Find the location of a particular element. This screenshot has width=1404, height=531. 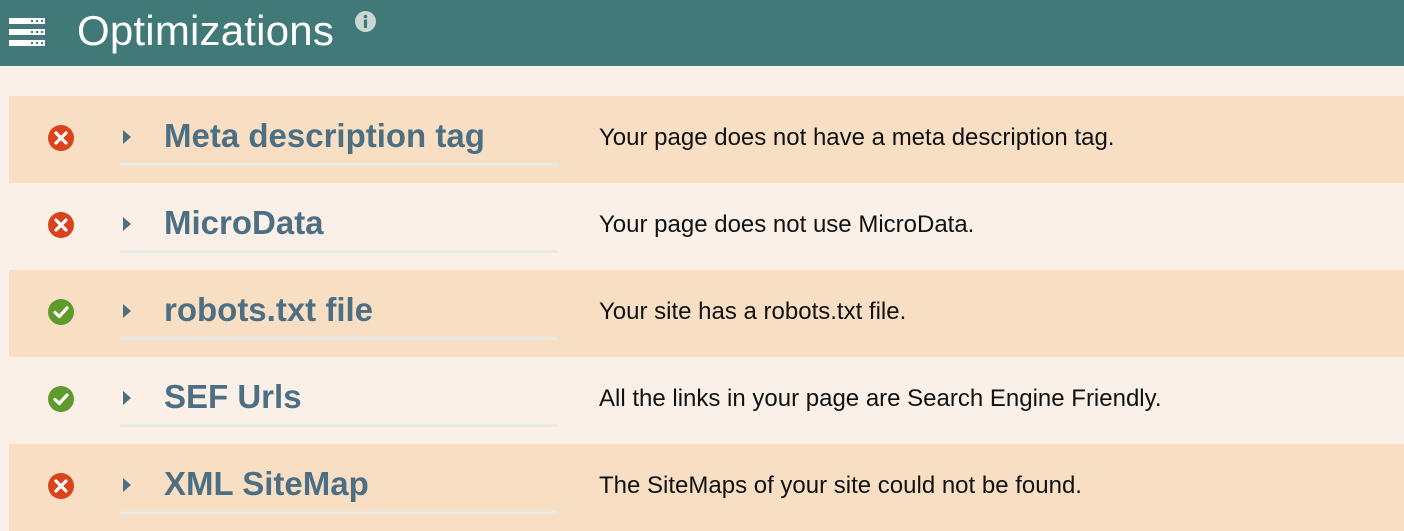

row-title-link: MicroData is located at coordinates (244, 223).